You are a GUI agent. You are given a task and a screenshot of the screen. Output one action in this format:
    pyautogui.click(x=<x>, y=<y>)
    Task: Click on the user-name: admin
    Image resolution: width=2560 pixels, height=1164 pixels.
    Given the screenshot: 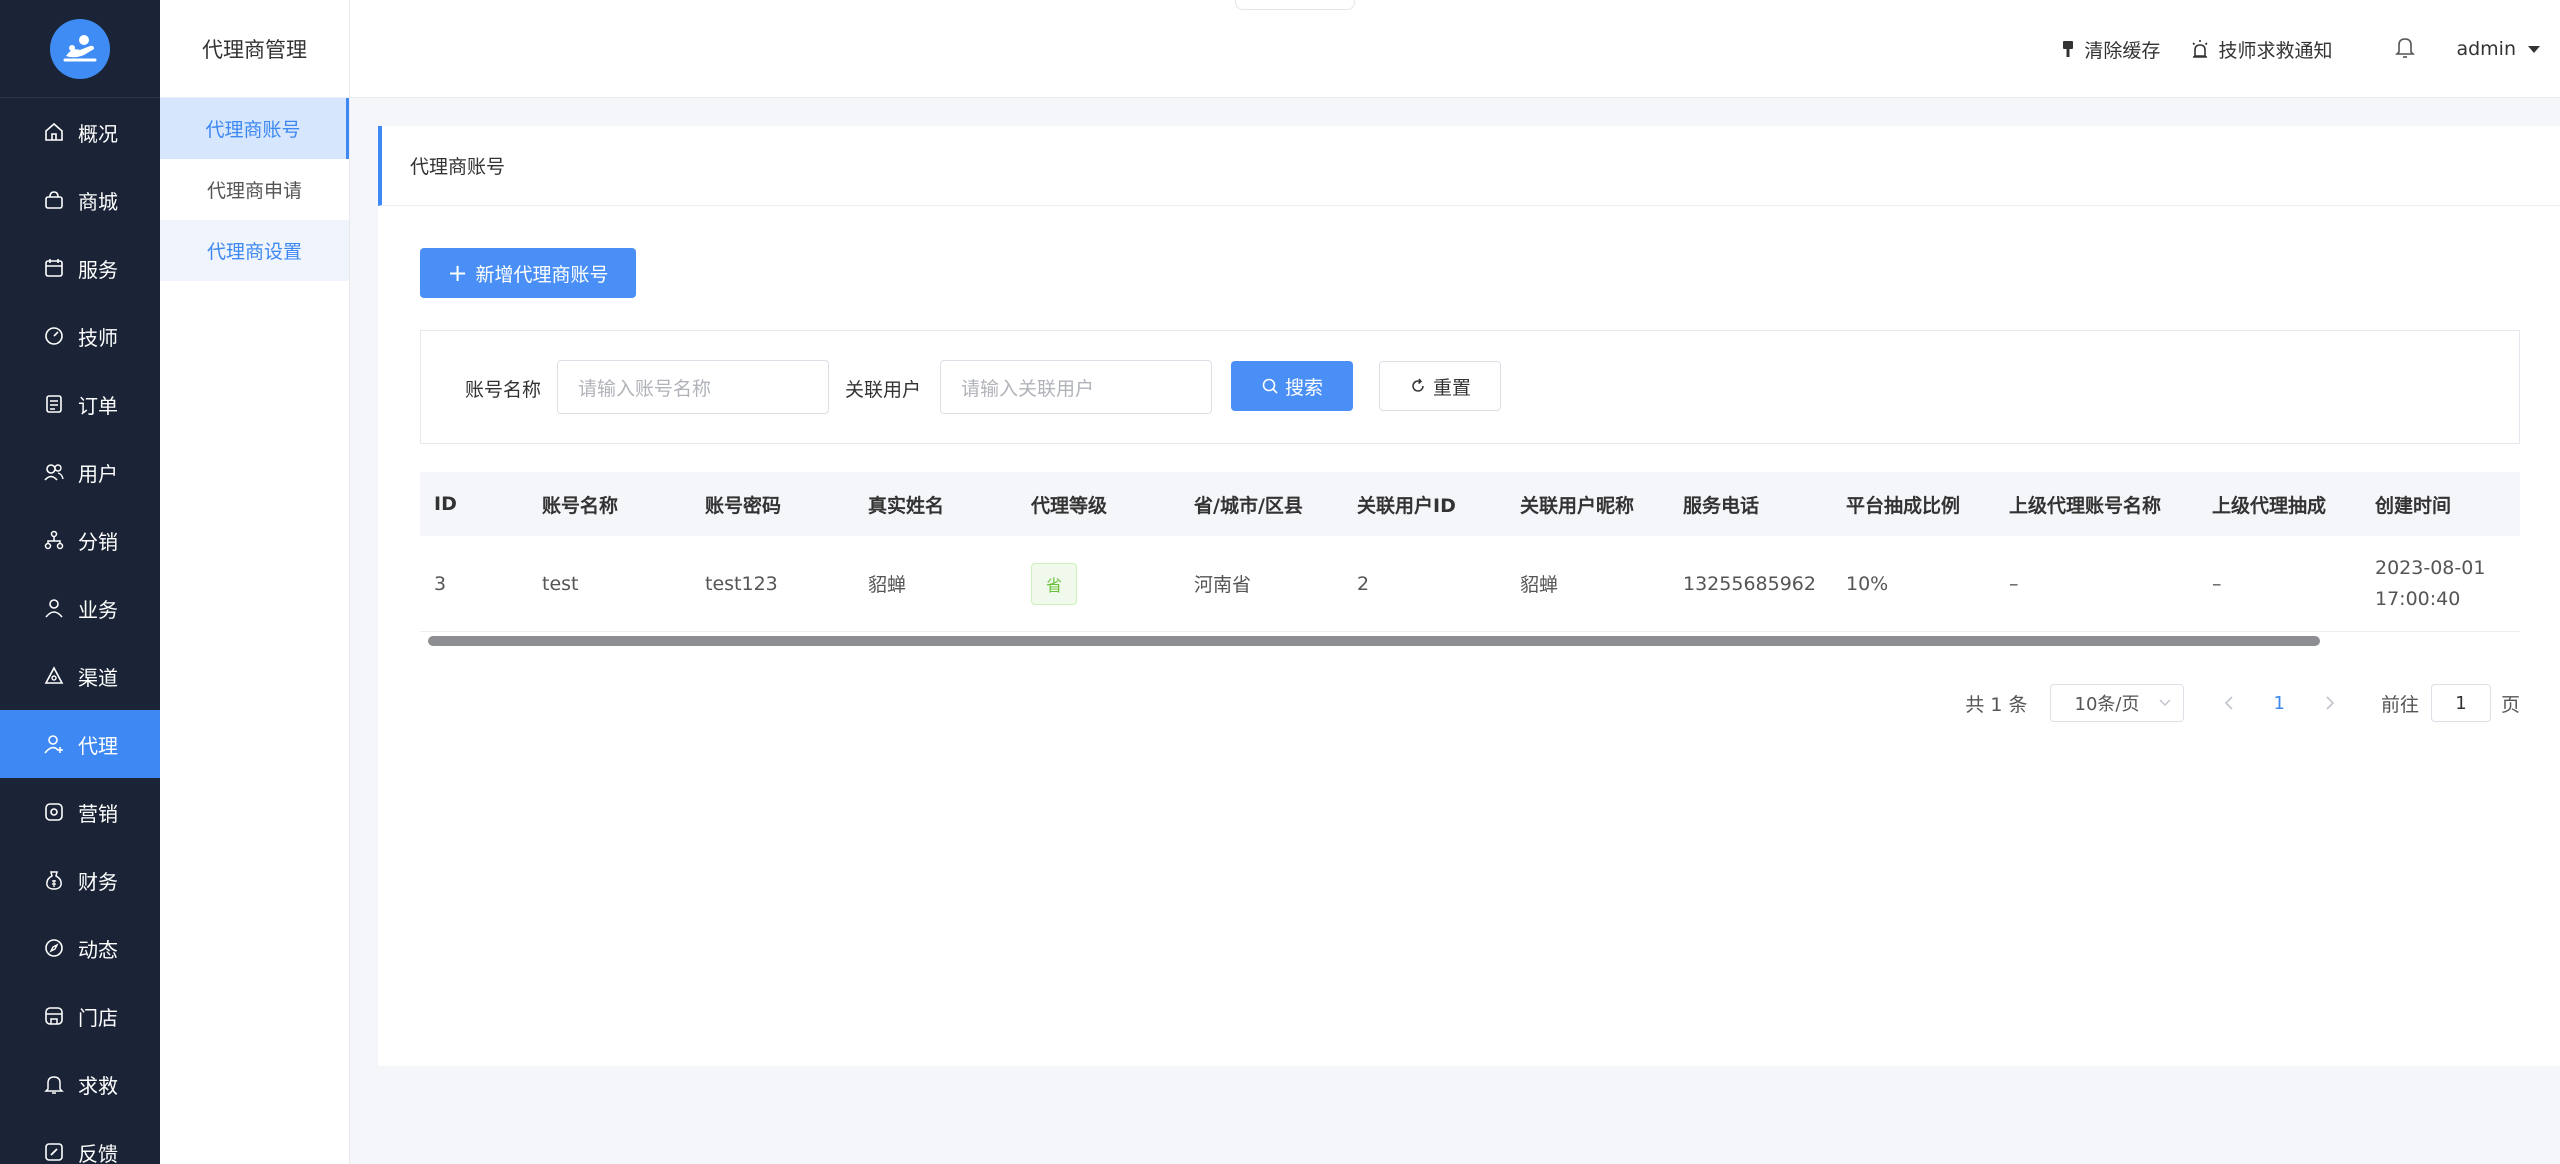 What is the action you would take?
    pyautogui.click(x=2486, y=49)
    